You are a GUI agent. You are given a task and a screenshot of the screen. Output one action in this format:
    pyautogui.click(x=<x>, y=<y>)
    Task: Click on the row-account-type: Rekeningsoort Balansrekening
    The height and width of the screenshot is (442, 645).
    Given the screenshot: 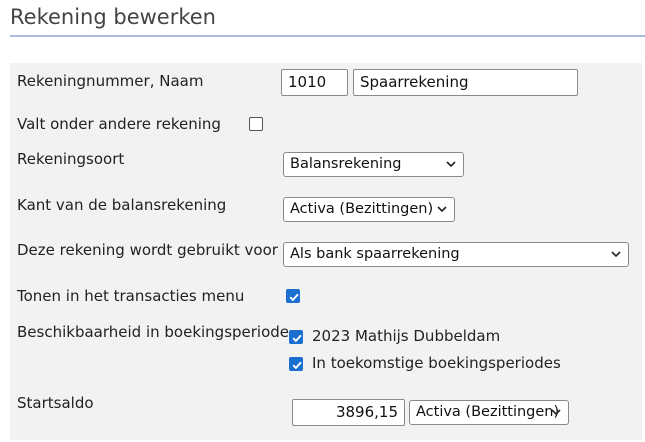 What is the action you would take?
    pyautogui.click(x=326, y=162)
    